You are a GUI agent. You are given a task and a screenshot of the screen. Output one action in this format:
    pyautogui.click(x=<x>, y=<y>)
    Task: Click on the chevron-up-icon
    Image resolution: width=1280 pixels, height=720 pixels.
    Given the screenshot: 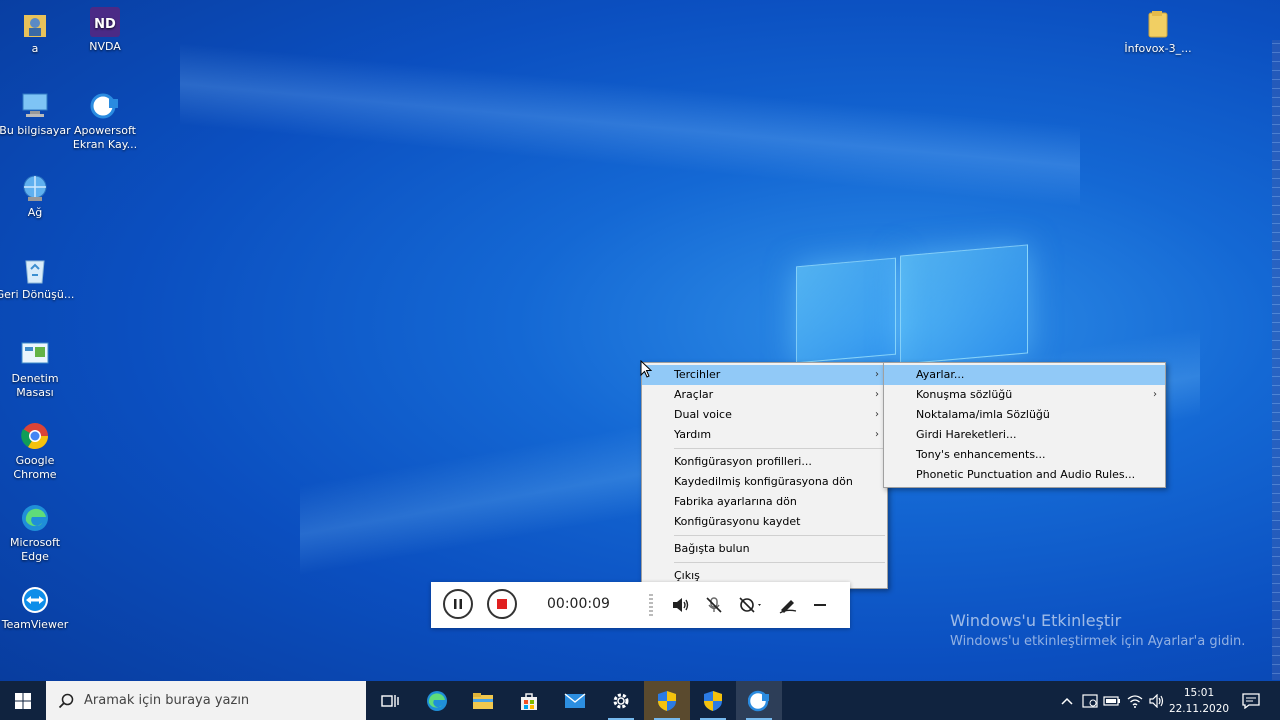 What is the action you would take?
    pyautogui.click(x=1067, y=701)
    